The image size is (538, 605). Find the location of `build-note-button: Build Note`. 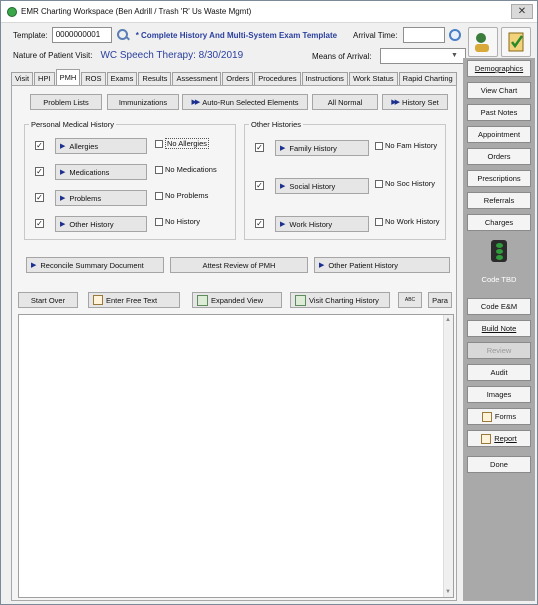

build-note-button: Build Note is located at coordinates (499, 328).